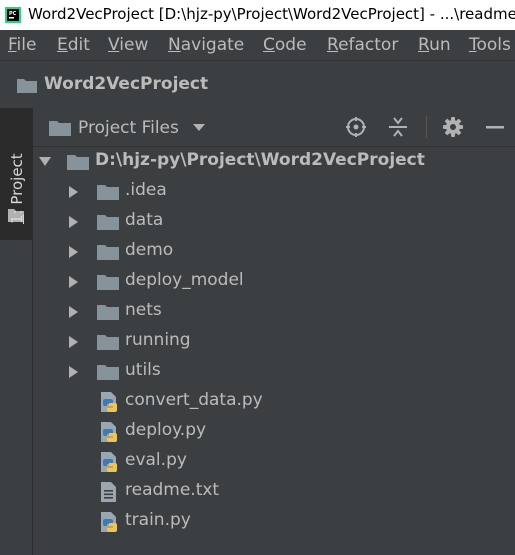  What do you see at coordinates (16, 331) in the screenshot?
I see `tool-window-strip: 1: Project` at bounding box center [16, 331].